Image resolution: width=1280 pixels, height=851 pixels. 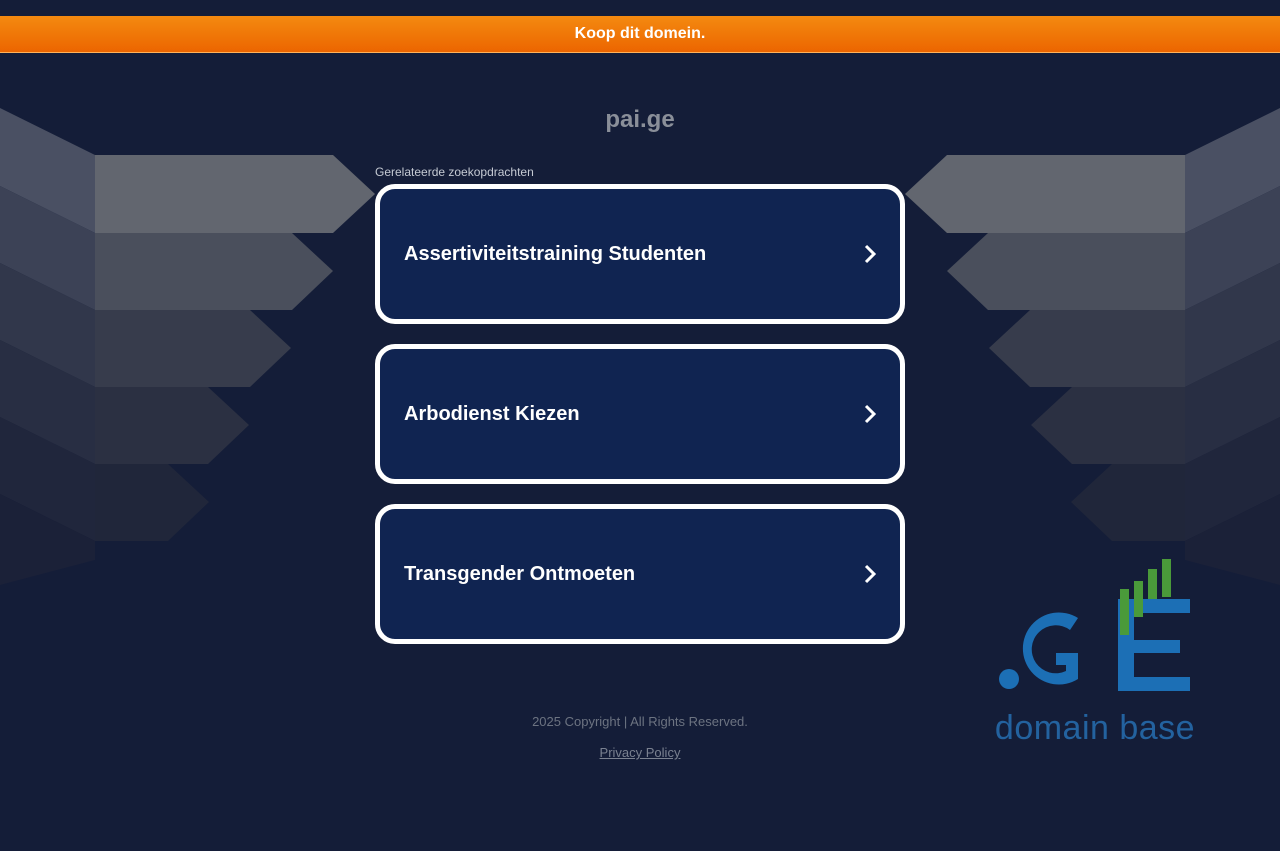 What do you see at coordinates (454, 172) in the screenshot?
I see `related-searches-label: Gerelateerde zoekopdrachten` at bounding box center [454, 172].